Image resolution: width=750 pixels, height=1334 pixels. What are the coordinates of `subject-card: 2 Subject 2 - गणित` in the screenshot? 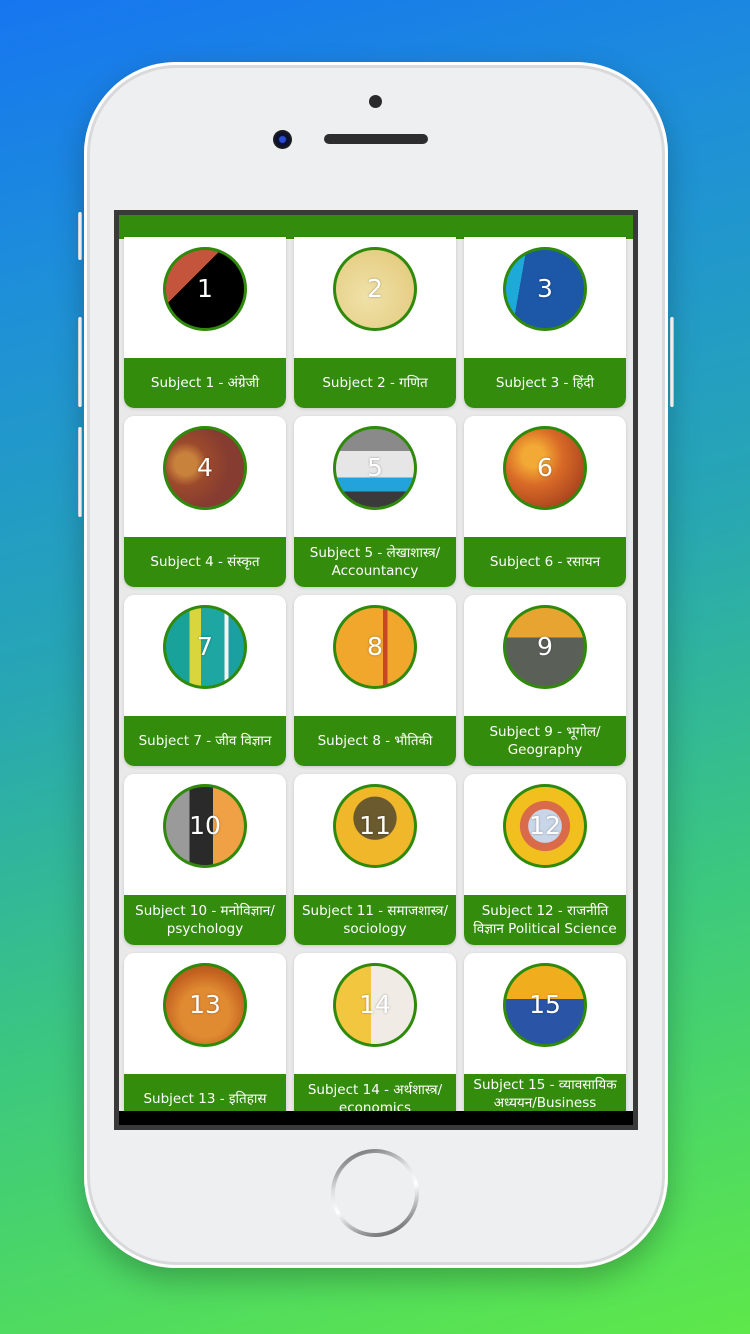 It's located at (375, 322).